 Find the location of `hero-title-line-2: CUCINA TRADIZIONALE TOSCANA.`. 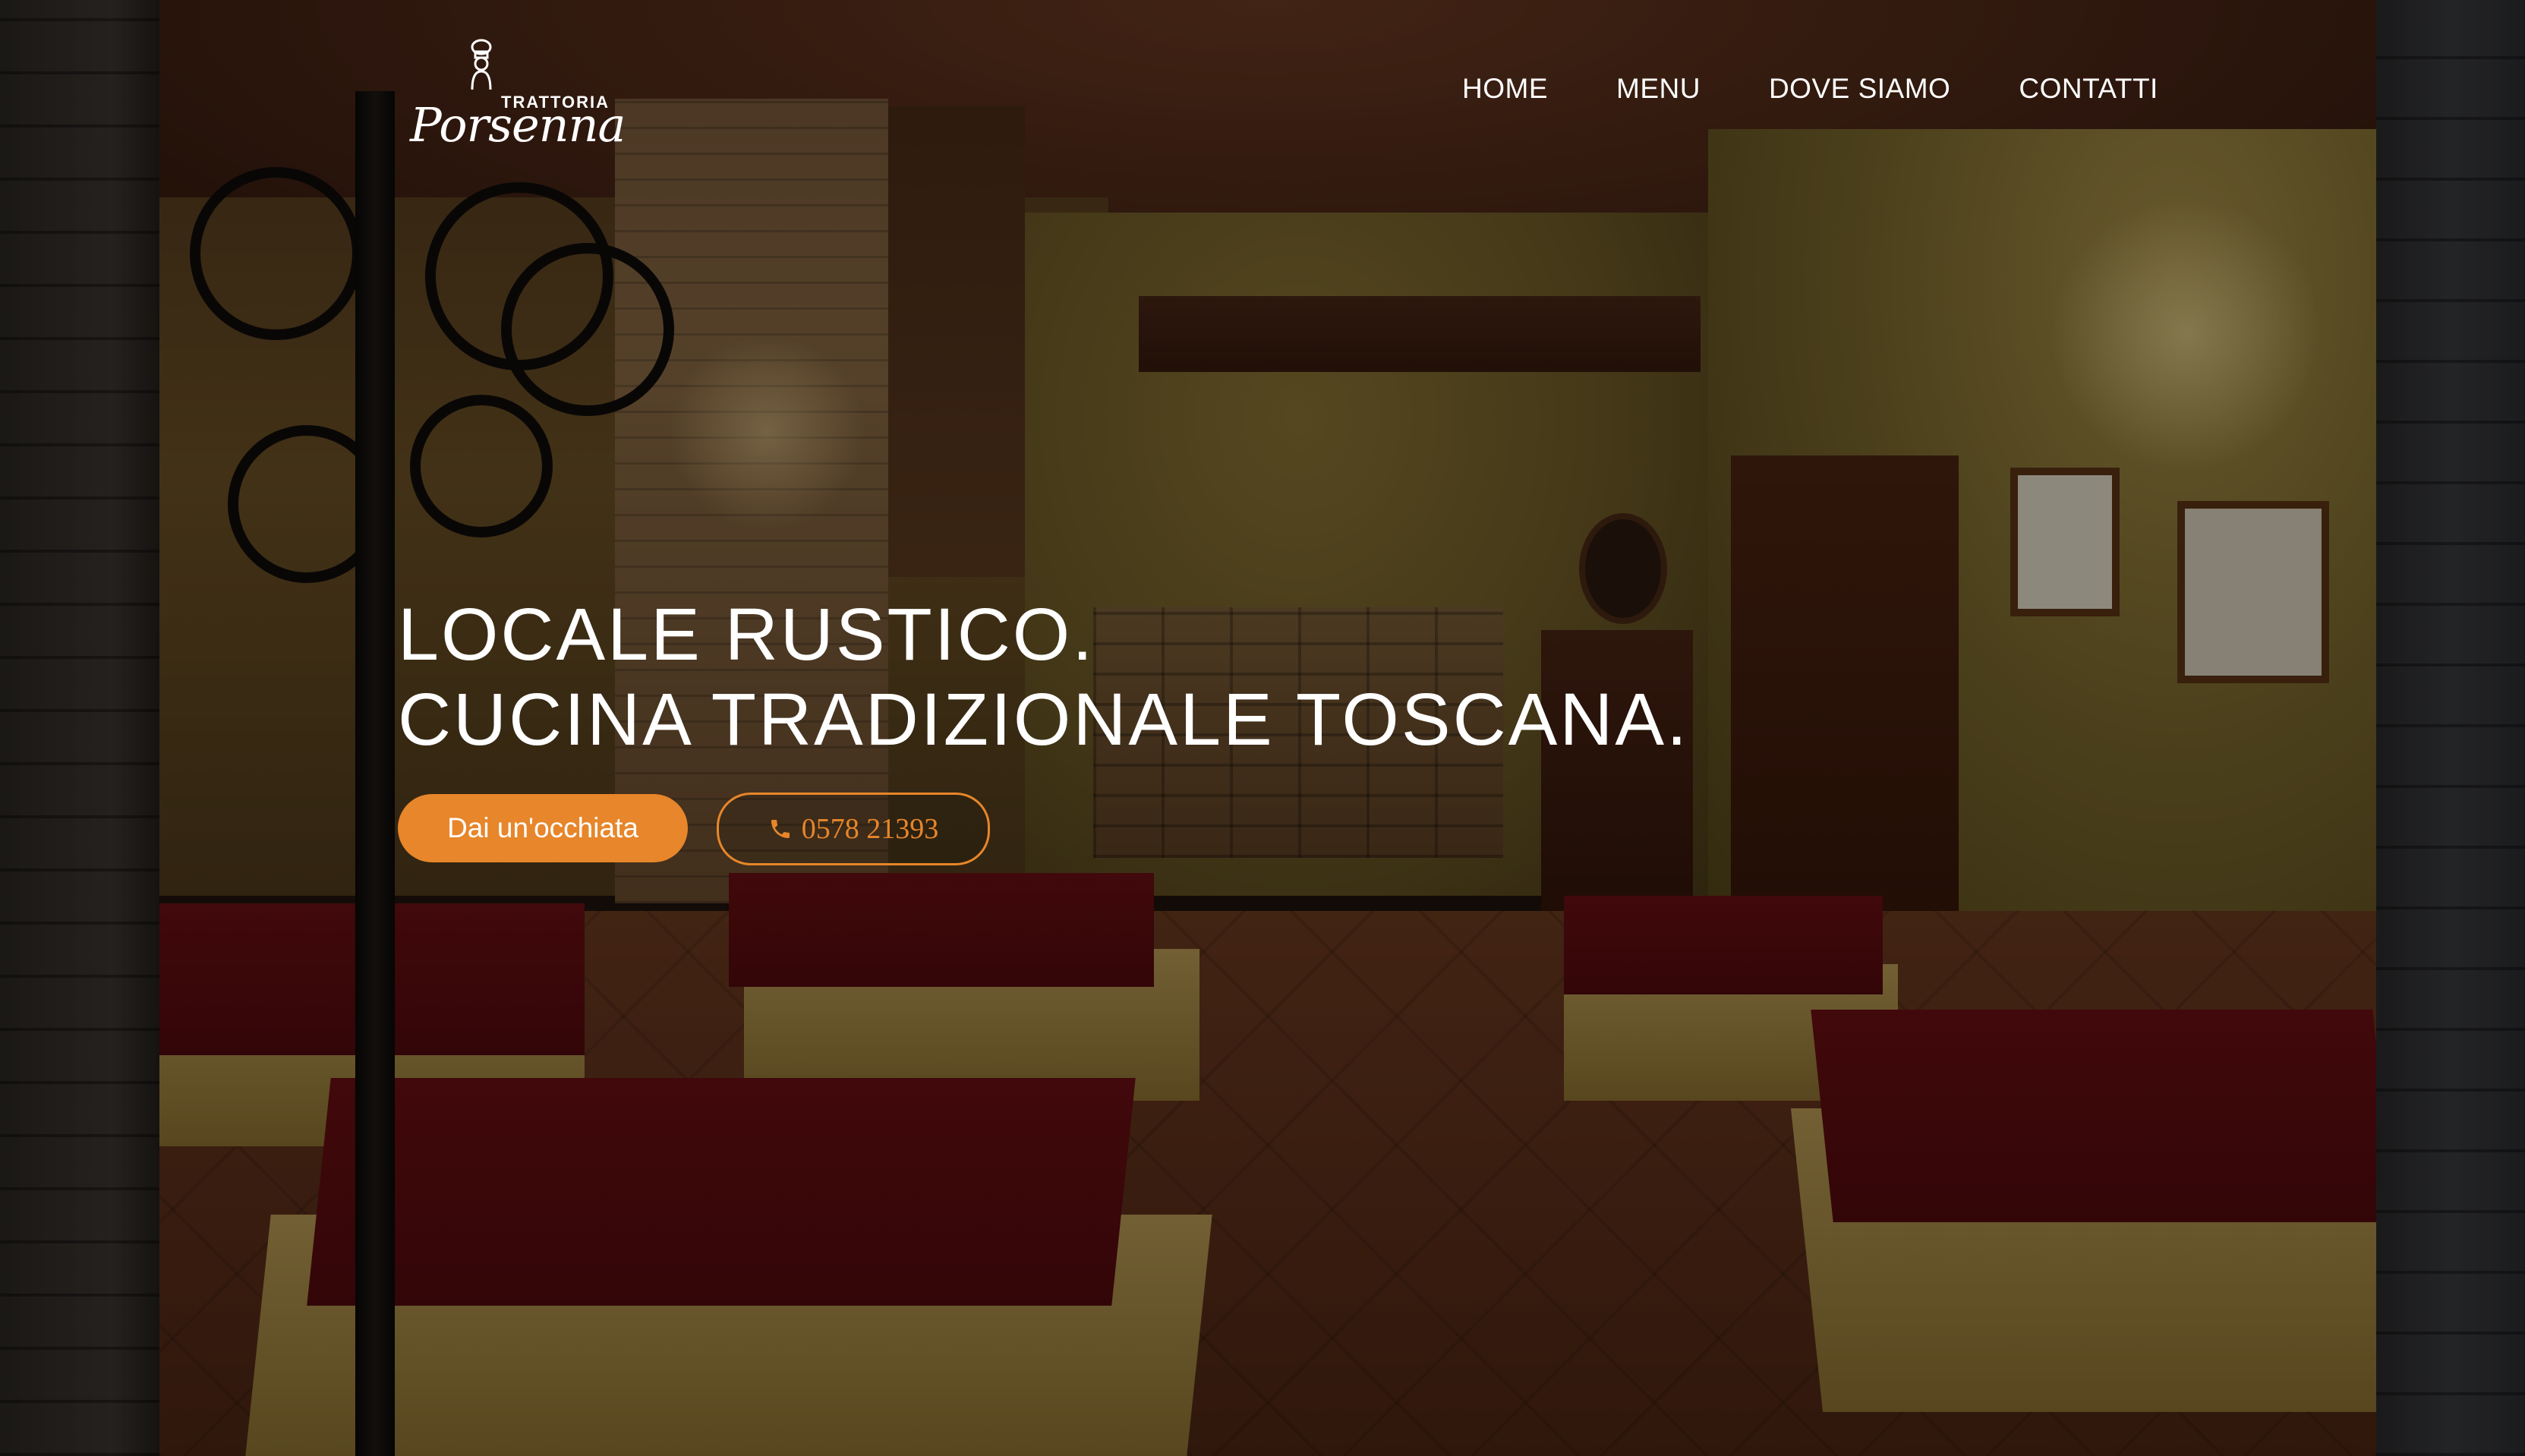

hero-title-line-2: CUCINA TRADIZIONALE TOSCANA. is located at coordinates (1044, 719).